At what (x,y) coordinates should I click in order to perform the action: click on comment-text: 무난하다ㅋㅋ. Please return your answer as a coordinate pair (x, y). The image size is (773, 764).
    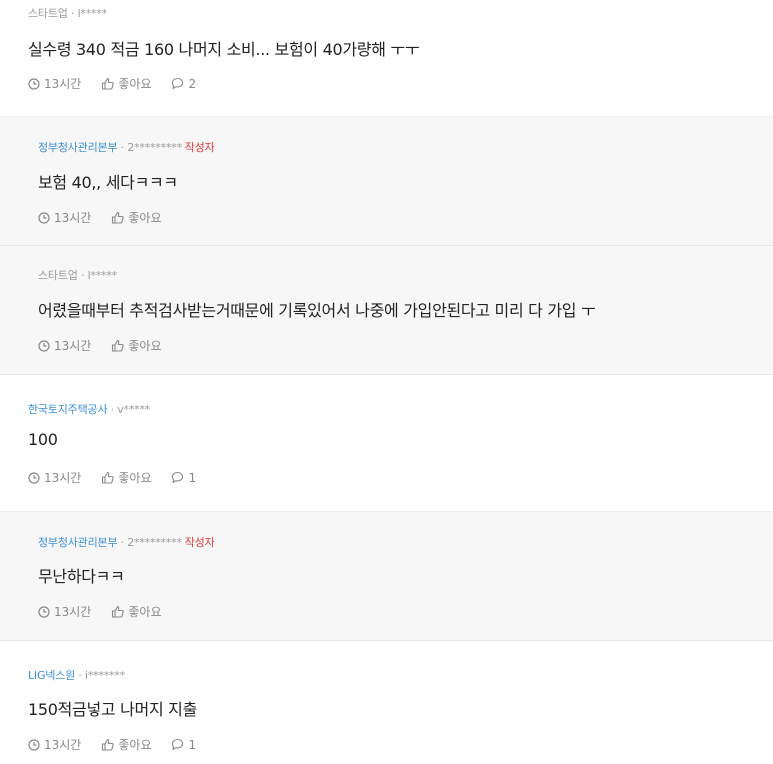
    Looking at the image, I should click on (81, 576).